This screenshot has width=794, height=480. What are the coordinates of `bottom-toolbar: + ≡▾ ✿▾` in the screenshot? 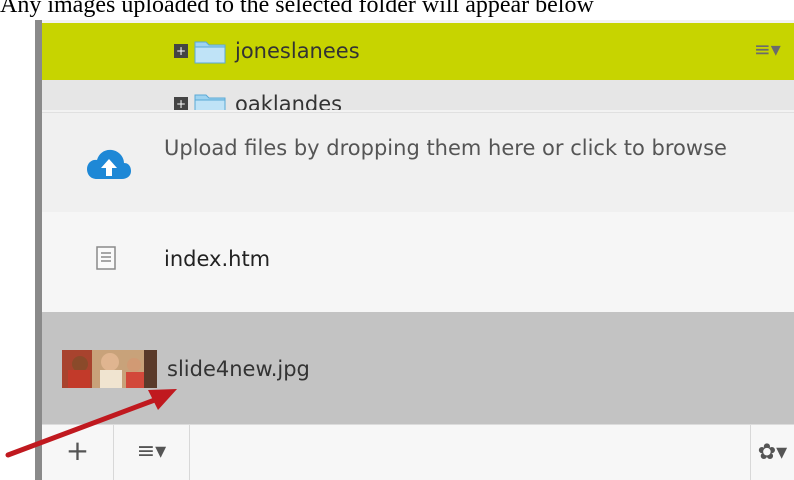 It's located at (418, 452).